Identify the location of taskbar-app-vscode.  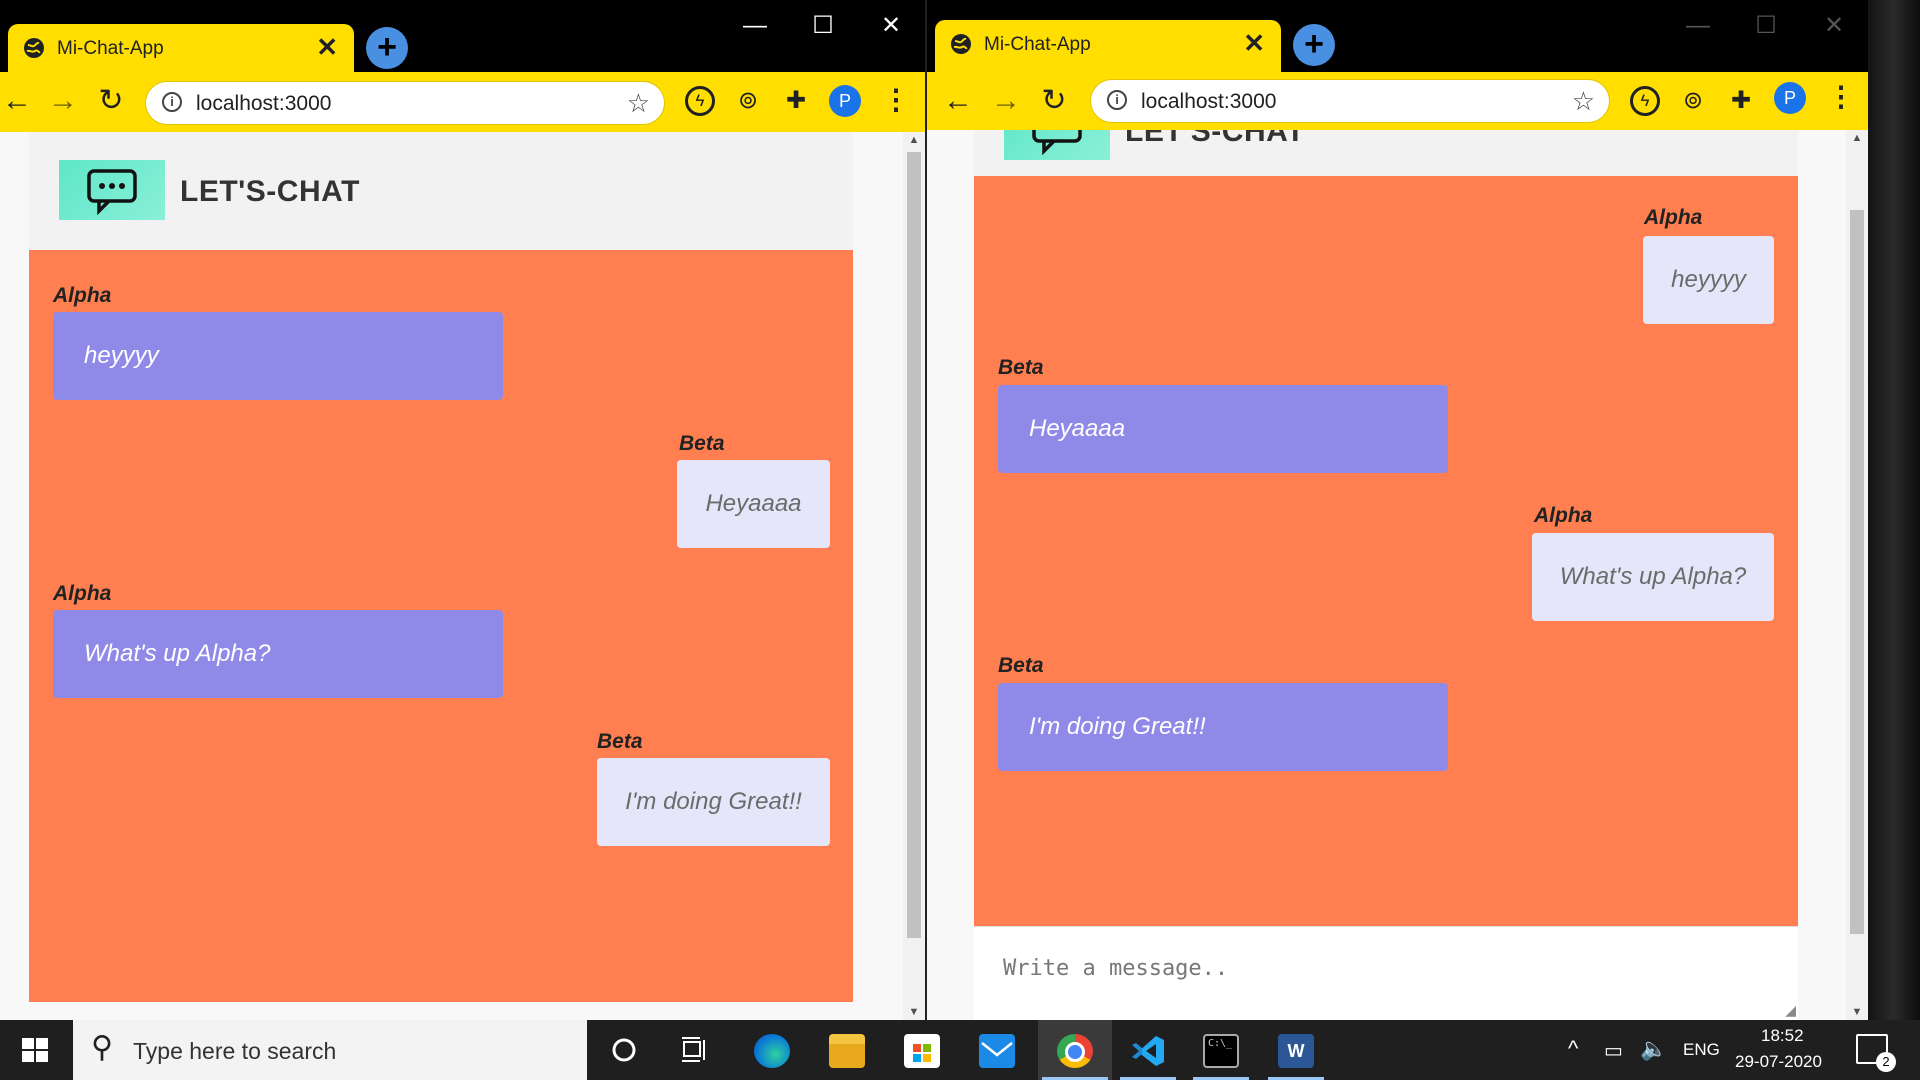
(1148, 1050).